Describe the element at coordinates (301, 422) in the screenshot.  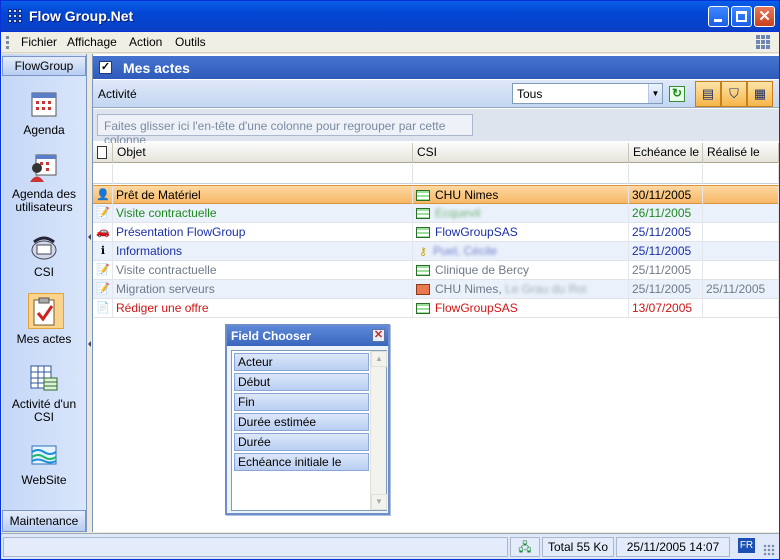
I see `field-item-duree-estimee: Durée estimée` at that location.